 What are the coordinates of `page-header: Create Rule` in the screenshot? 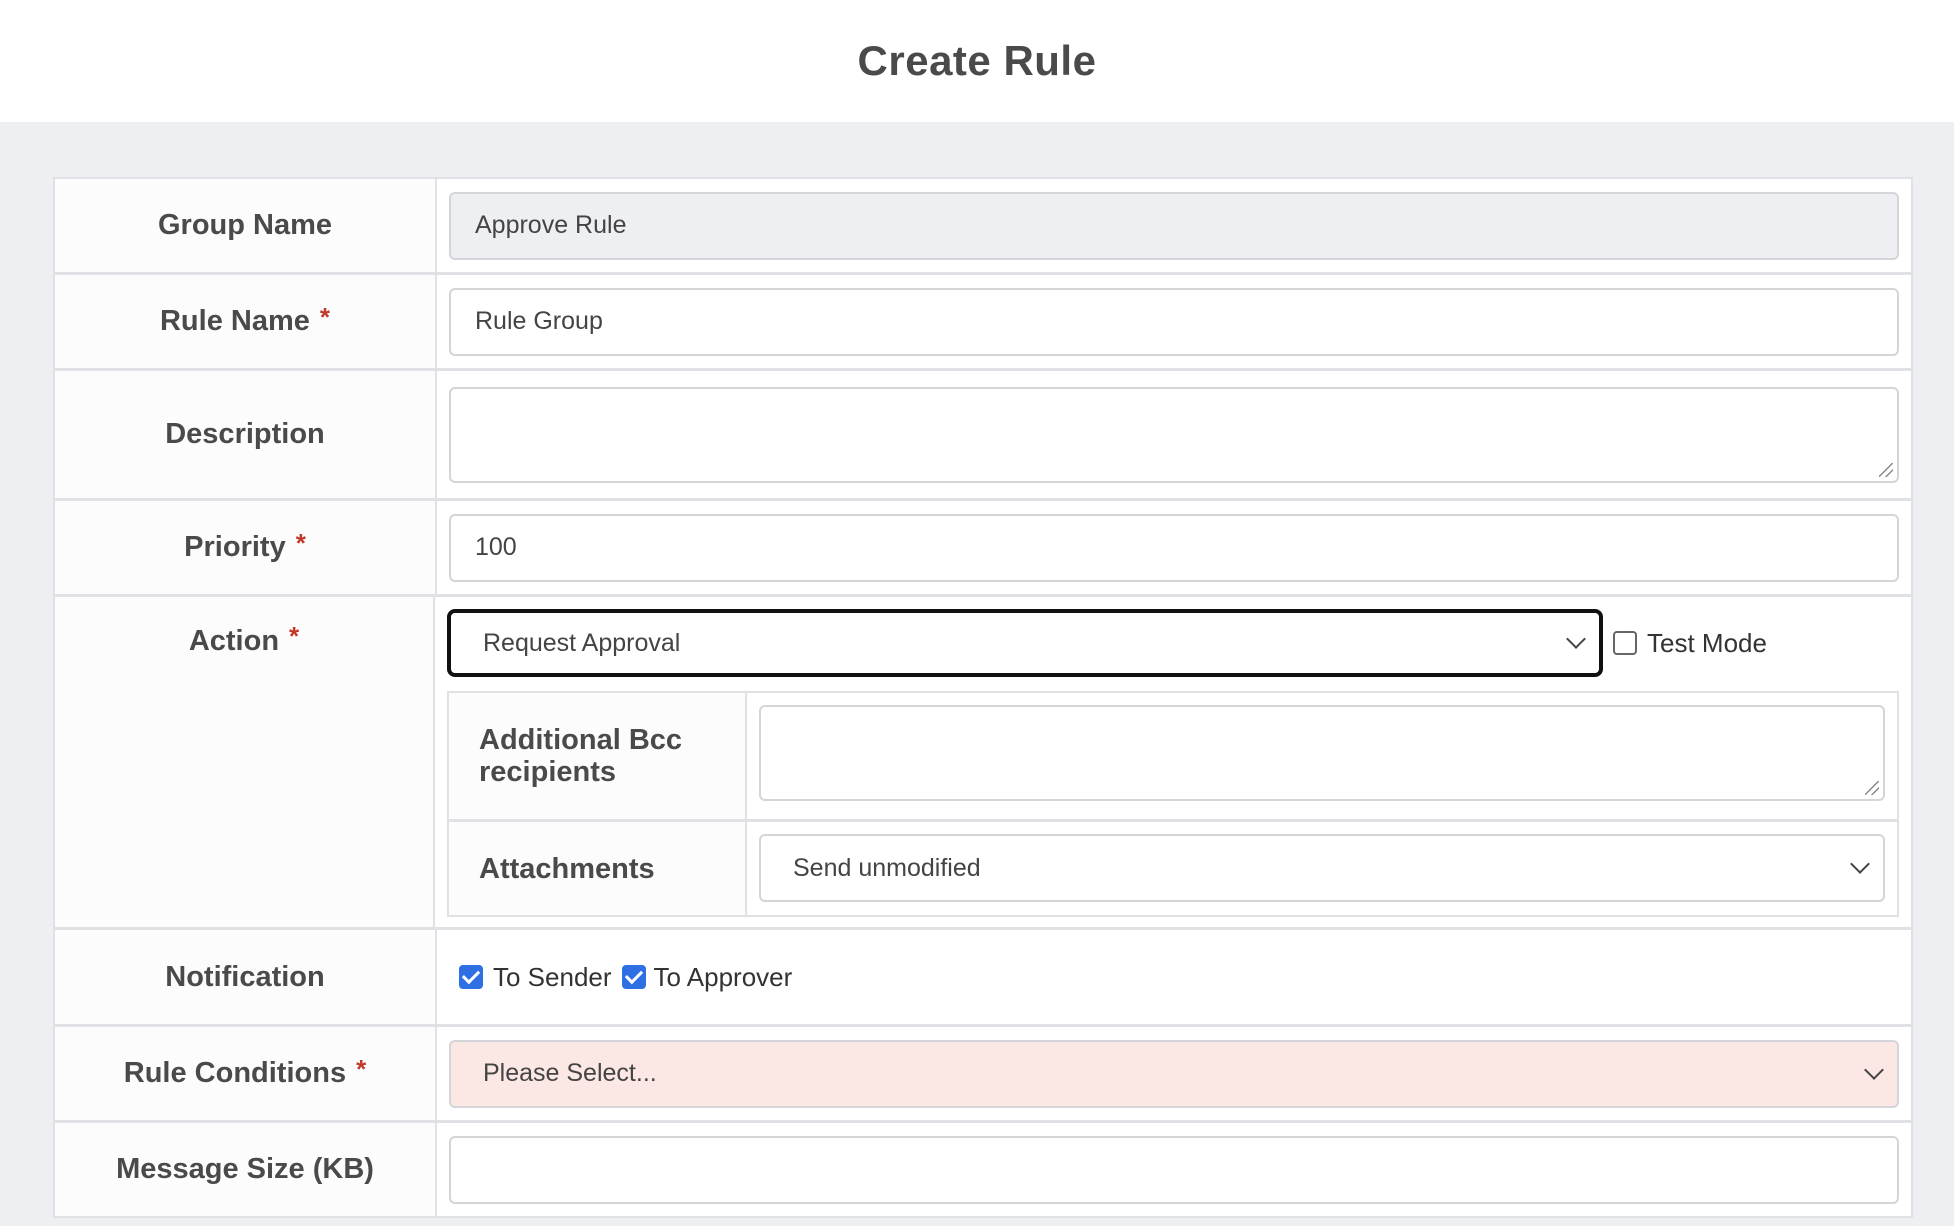 It's located at (977, 61).